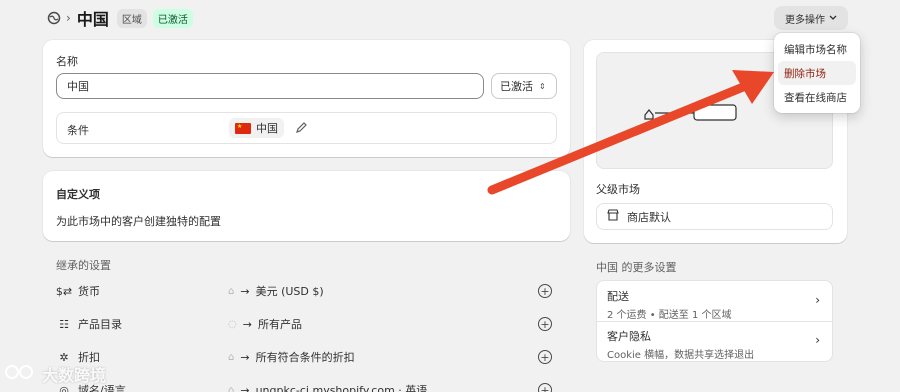 This screenshot has width=900, height=392. I want to click on name-label: 名称, so click(67, 61).